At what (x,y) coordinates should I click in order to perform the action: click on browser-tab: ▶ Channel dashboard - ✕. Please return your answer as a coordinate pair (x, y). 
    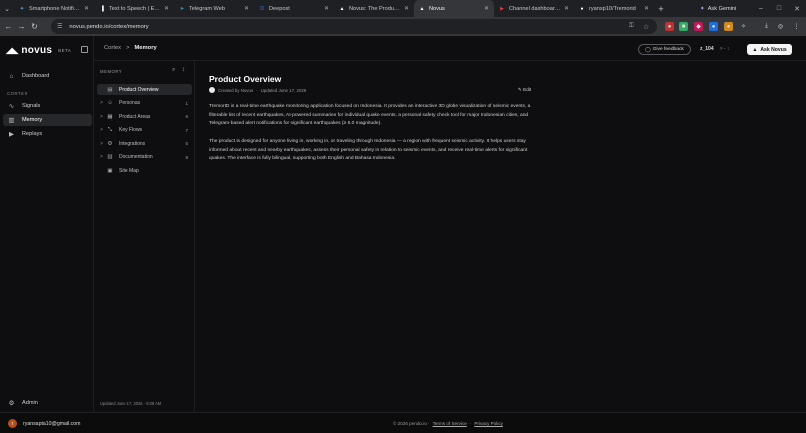
    Looking at the image, I should click on (534, 8).